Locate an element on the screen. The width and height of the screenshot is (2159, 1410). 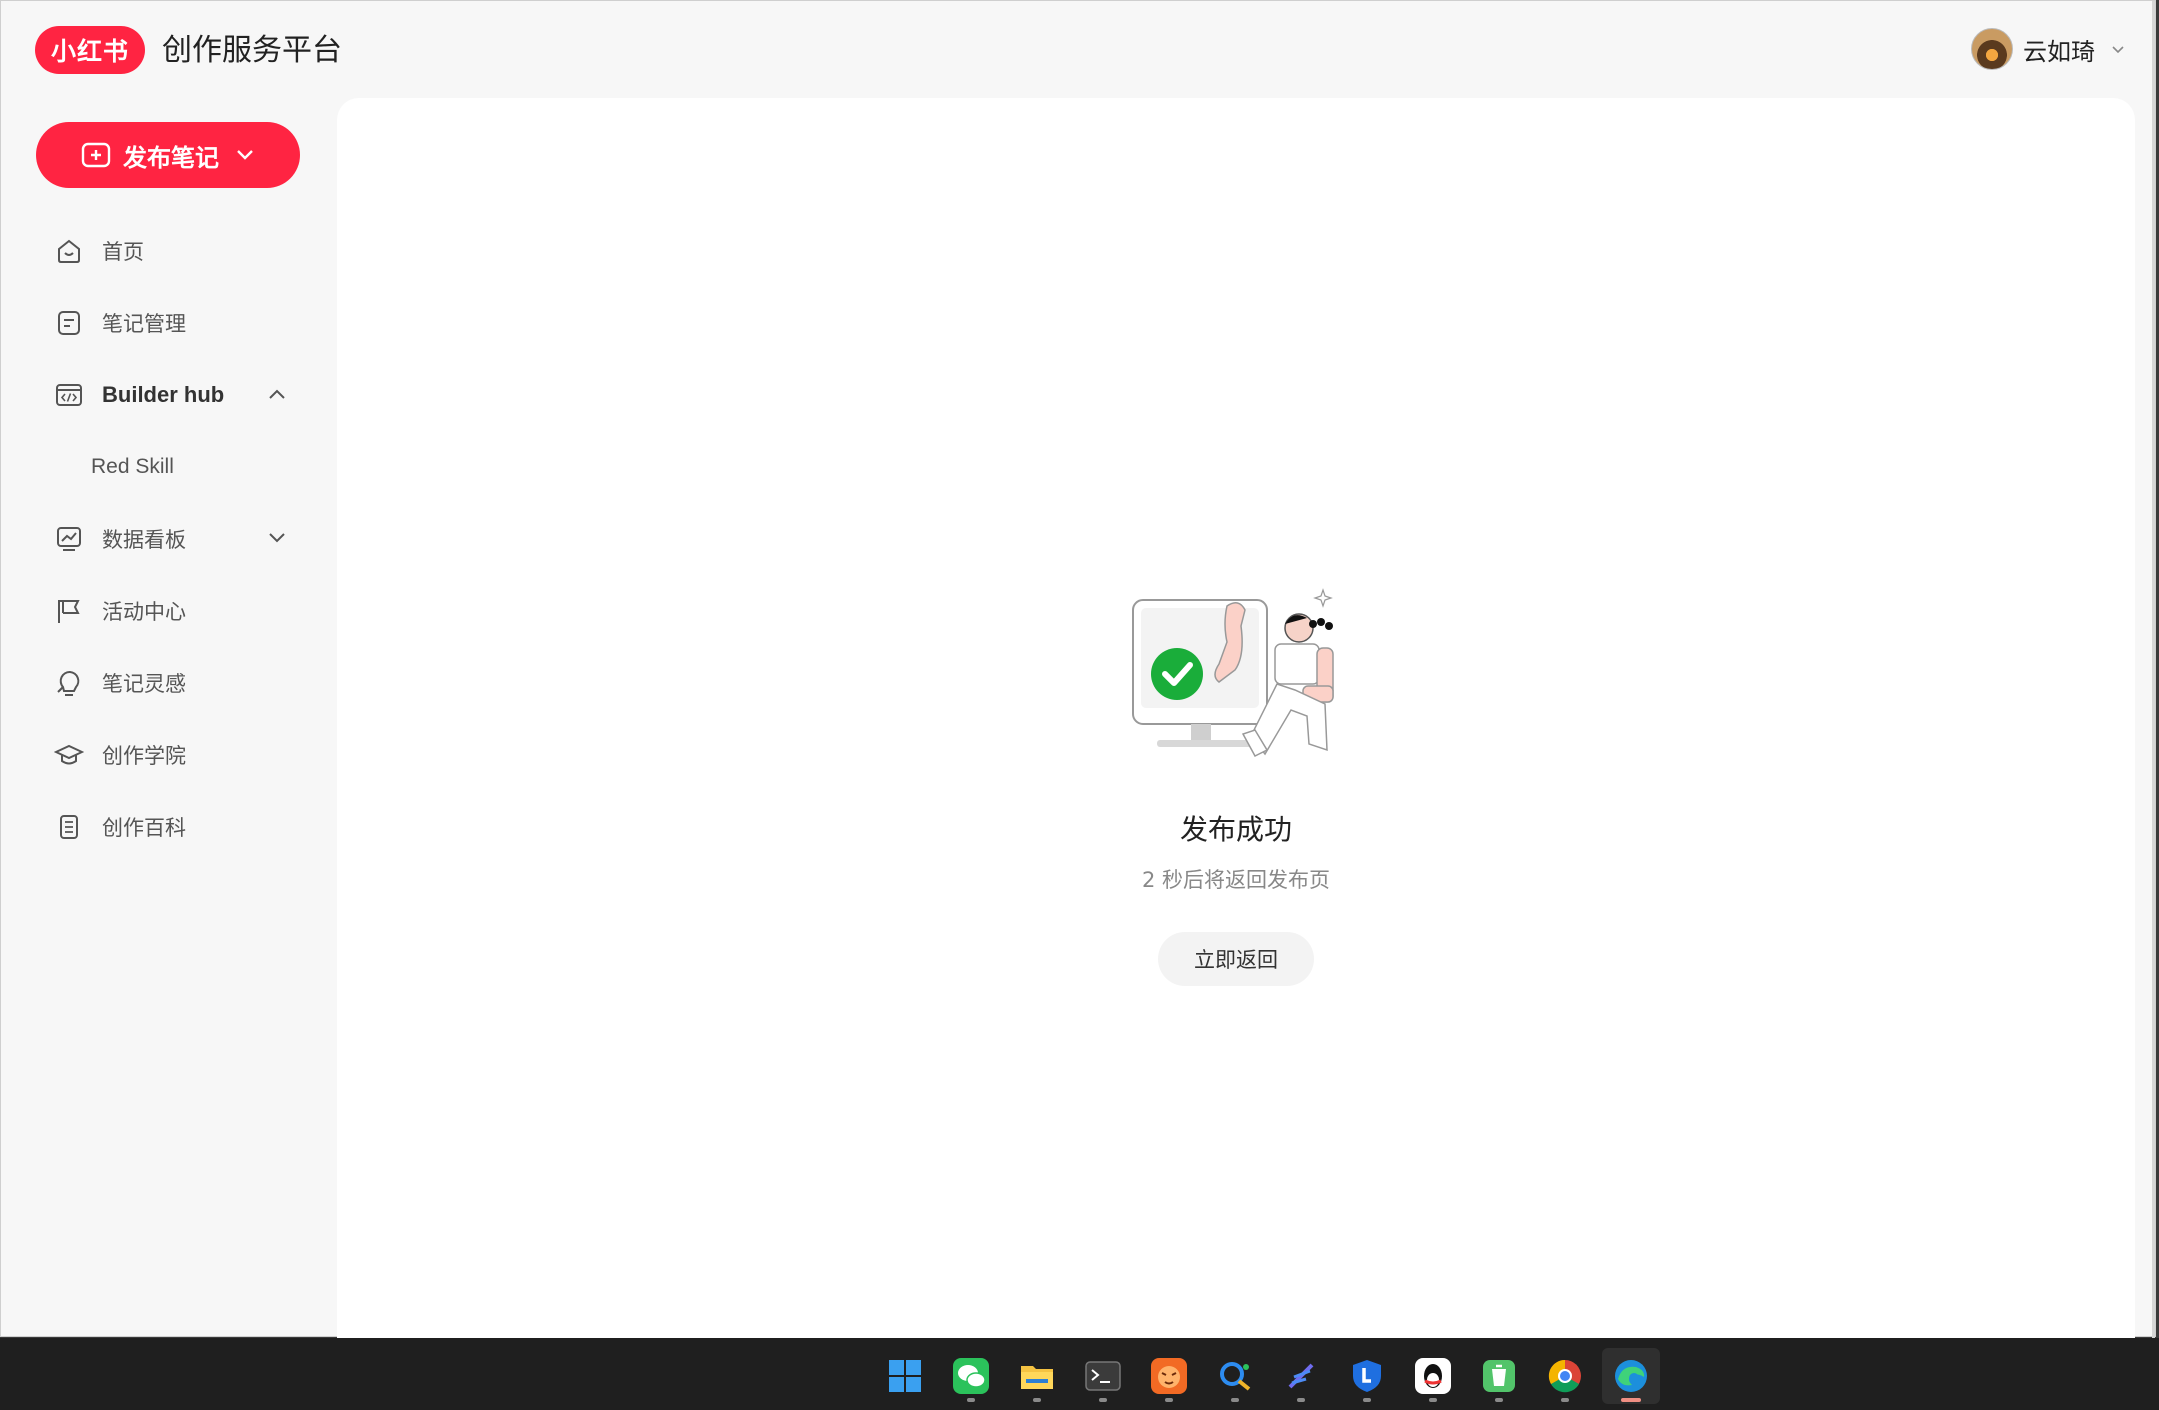
taskbar is located at coordinates (1079, 1374).